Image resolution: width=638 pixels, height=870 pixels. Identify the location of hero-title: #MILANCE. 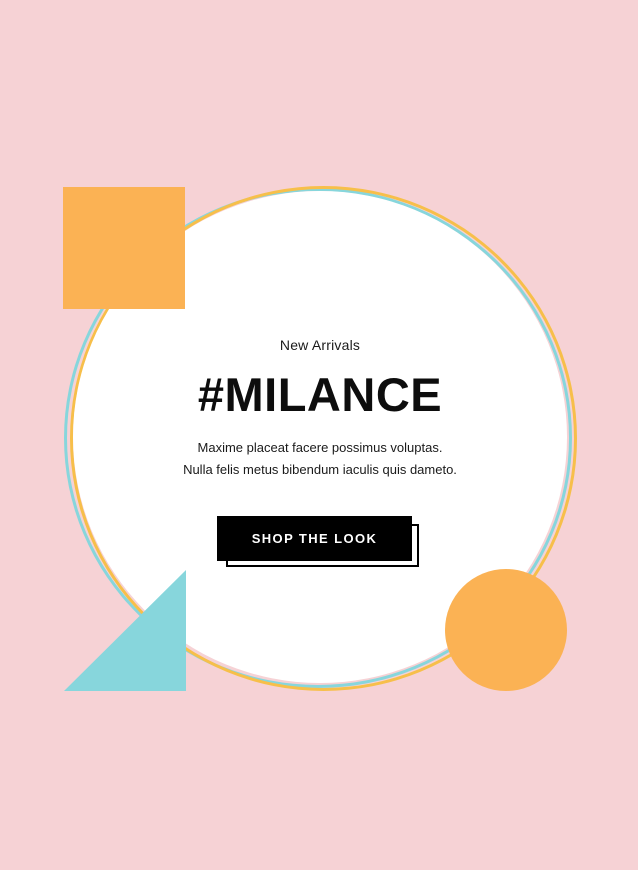
(320, 394).